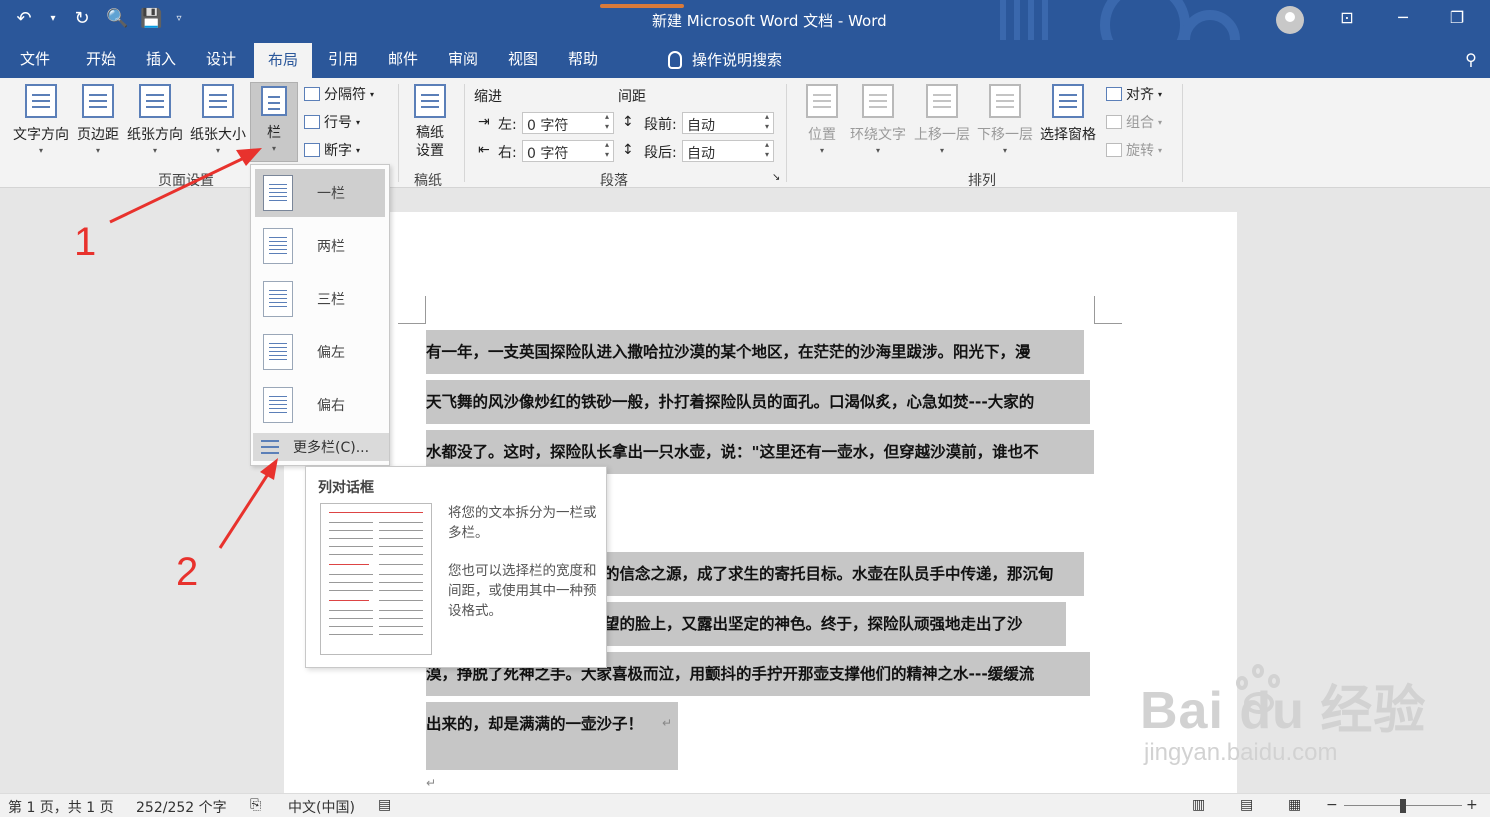 The height and width of the screenshot is (817, 1490). Describe the element at coordinates (507, 153) in the screenshot. I see `indent-right-label: 右:` at that location.